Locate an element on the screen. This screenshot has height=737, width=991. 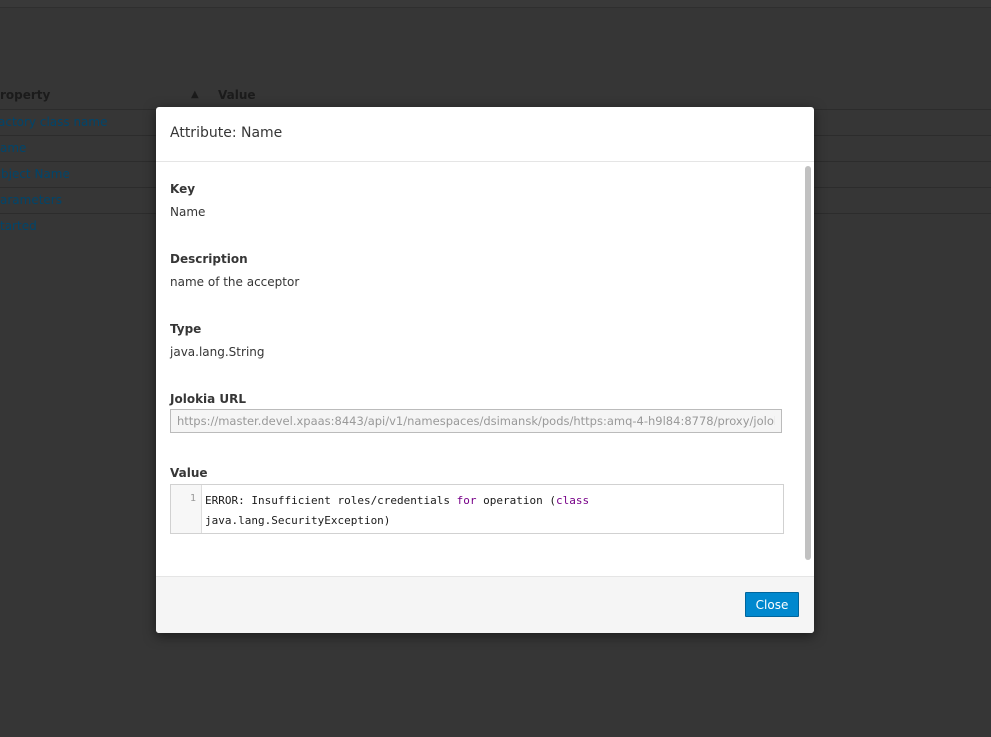
row-link-factory-class-name: actory class name is located at coordinates (53, 122).